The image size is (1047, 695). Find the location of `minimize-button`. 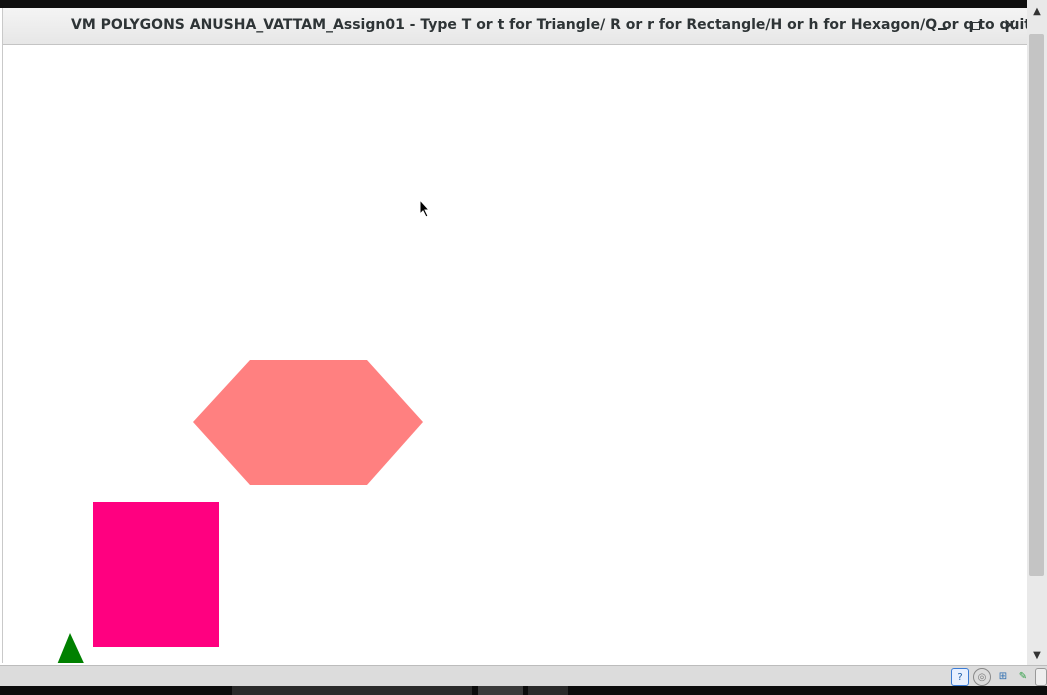

minimize-button is located at coordinates (942, 26).